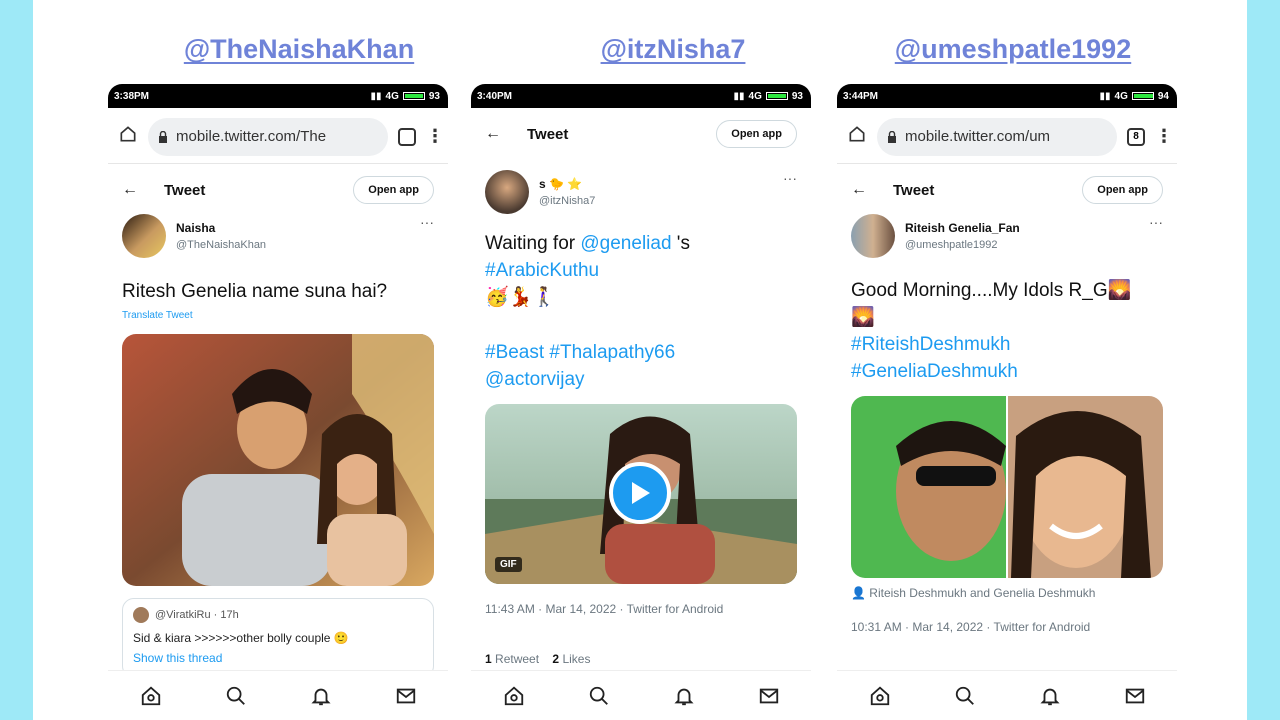 The image size is (1280, 720). What do you see at coordinates (863, 317) in the screenshot?
I see `tweet-emoji: 🌄` at bounding box center [863, 317].